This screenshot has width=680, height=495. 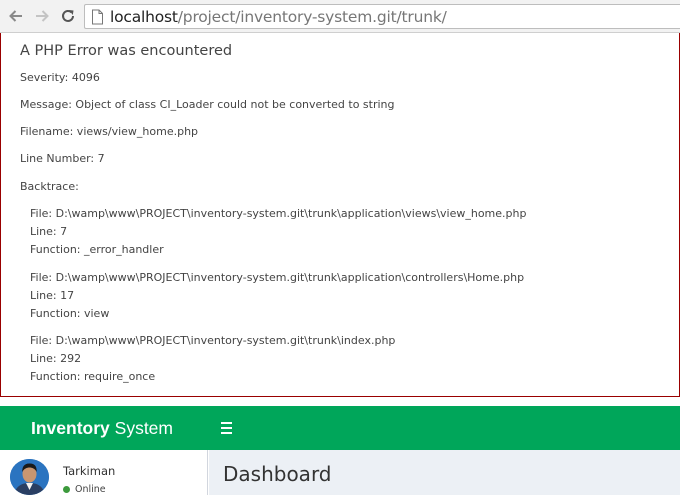 What do you see at coordinates (60, 77) in the screenshot?
I see `error-severity: Severity: 4096` at bounding box center [60, 77].